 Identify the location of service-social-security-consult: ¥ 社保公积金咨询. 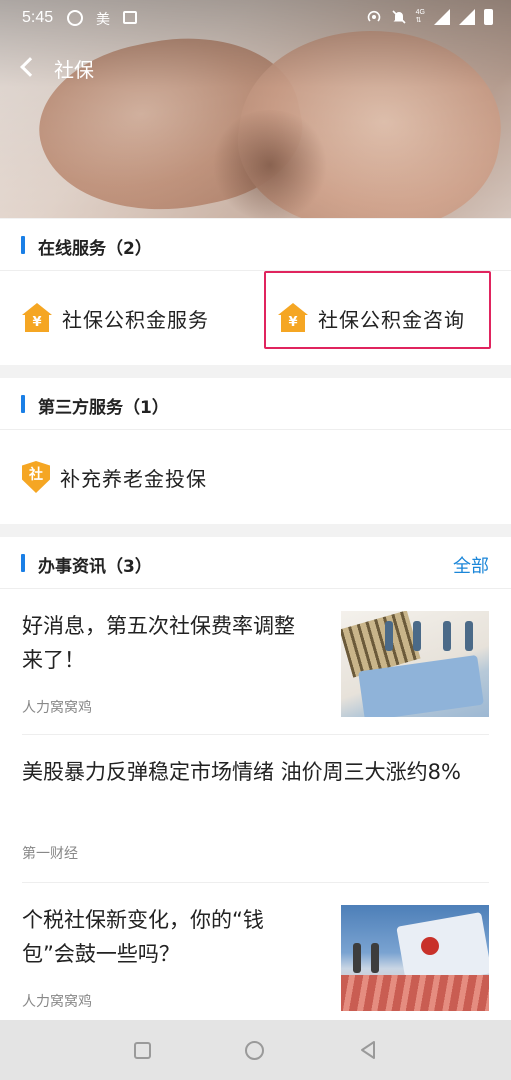
(371, 318).